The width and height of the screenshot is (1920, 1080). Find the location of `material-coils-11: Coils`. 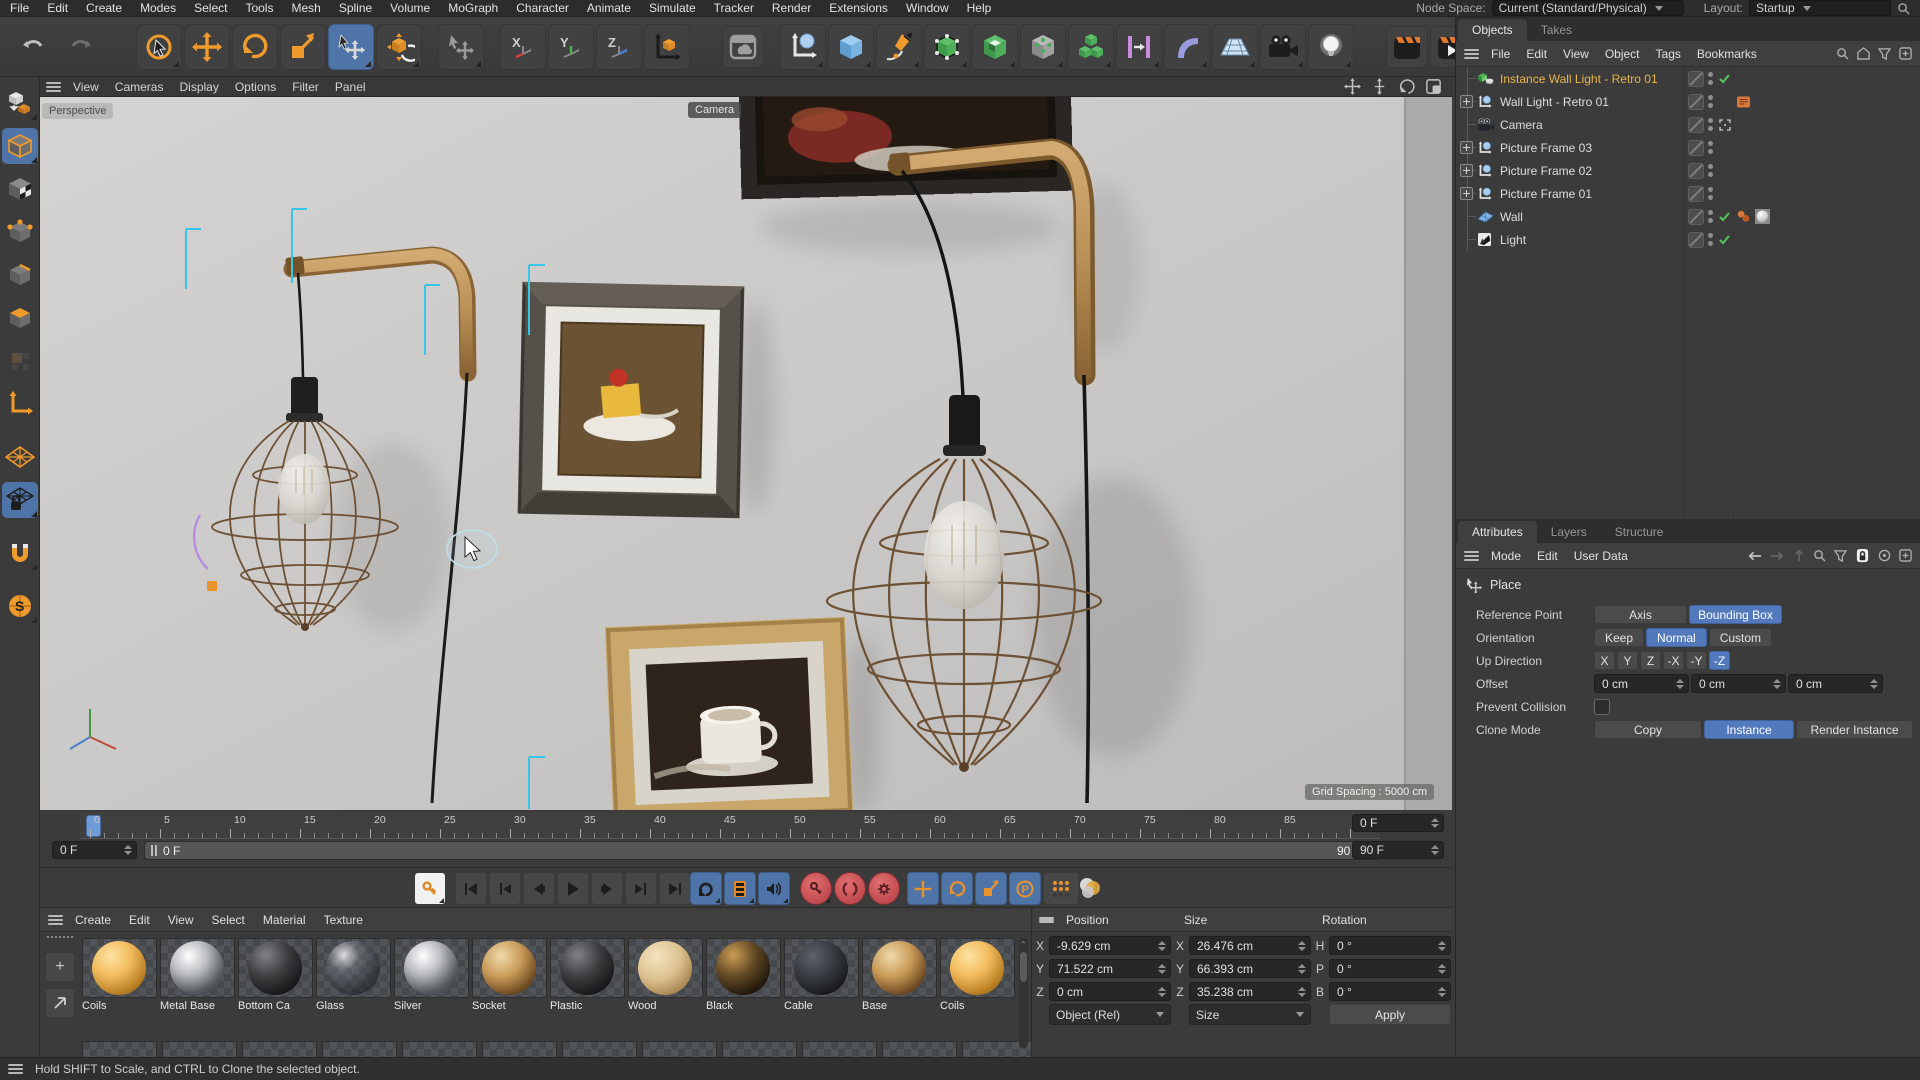

material-coils-11: Coils is located at coordinates (977, 975).